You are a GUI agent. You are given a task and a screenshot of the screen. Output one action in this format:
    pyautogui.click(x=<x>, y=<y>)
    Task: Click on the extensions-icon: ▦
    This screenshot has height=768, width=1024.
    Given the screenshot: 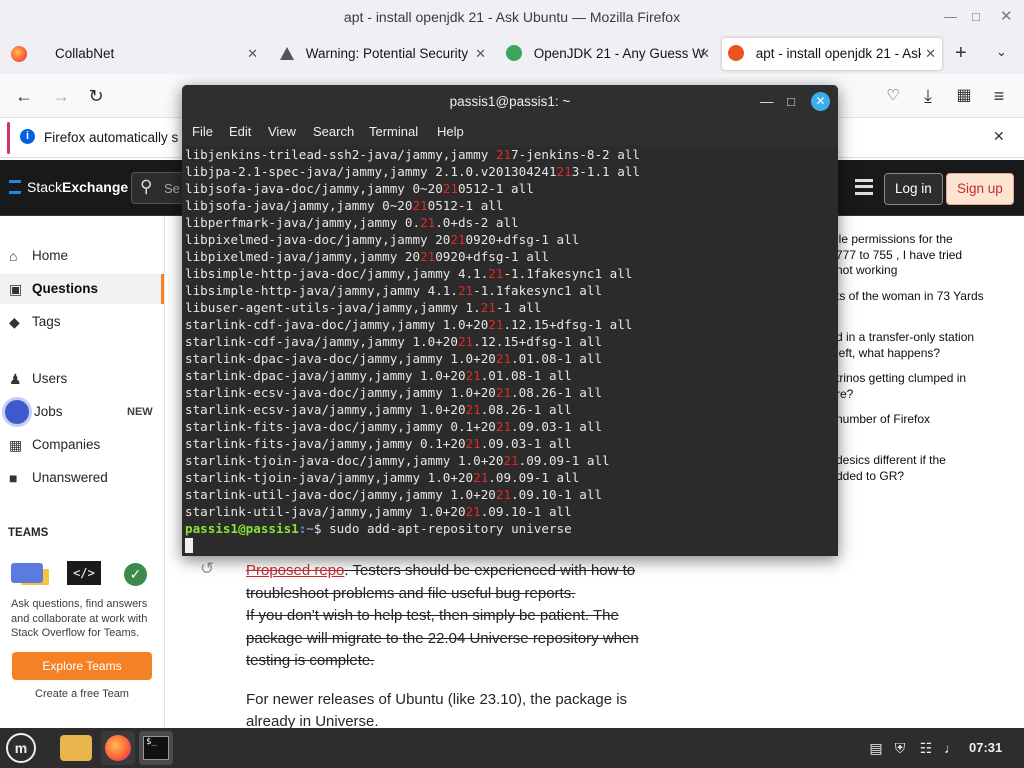 What is the action you would take?
    pyautogui.click(x=964, y=96)
    